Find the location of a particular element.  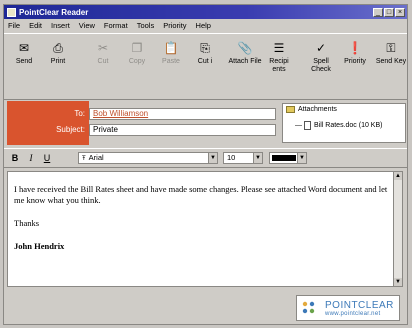

attachments-title: Attachments is located at coordinates (317, 109).